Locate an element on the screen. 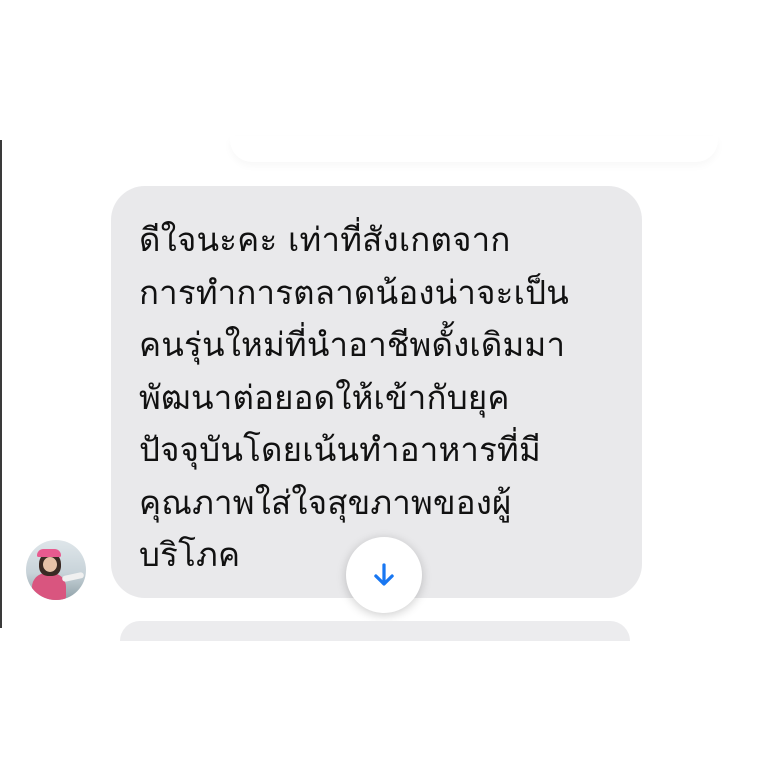  left-border is located at coordinates (1, 384).